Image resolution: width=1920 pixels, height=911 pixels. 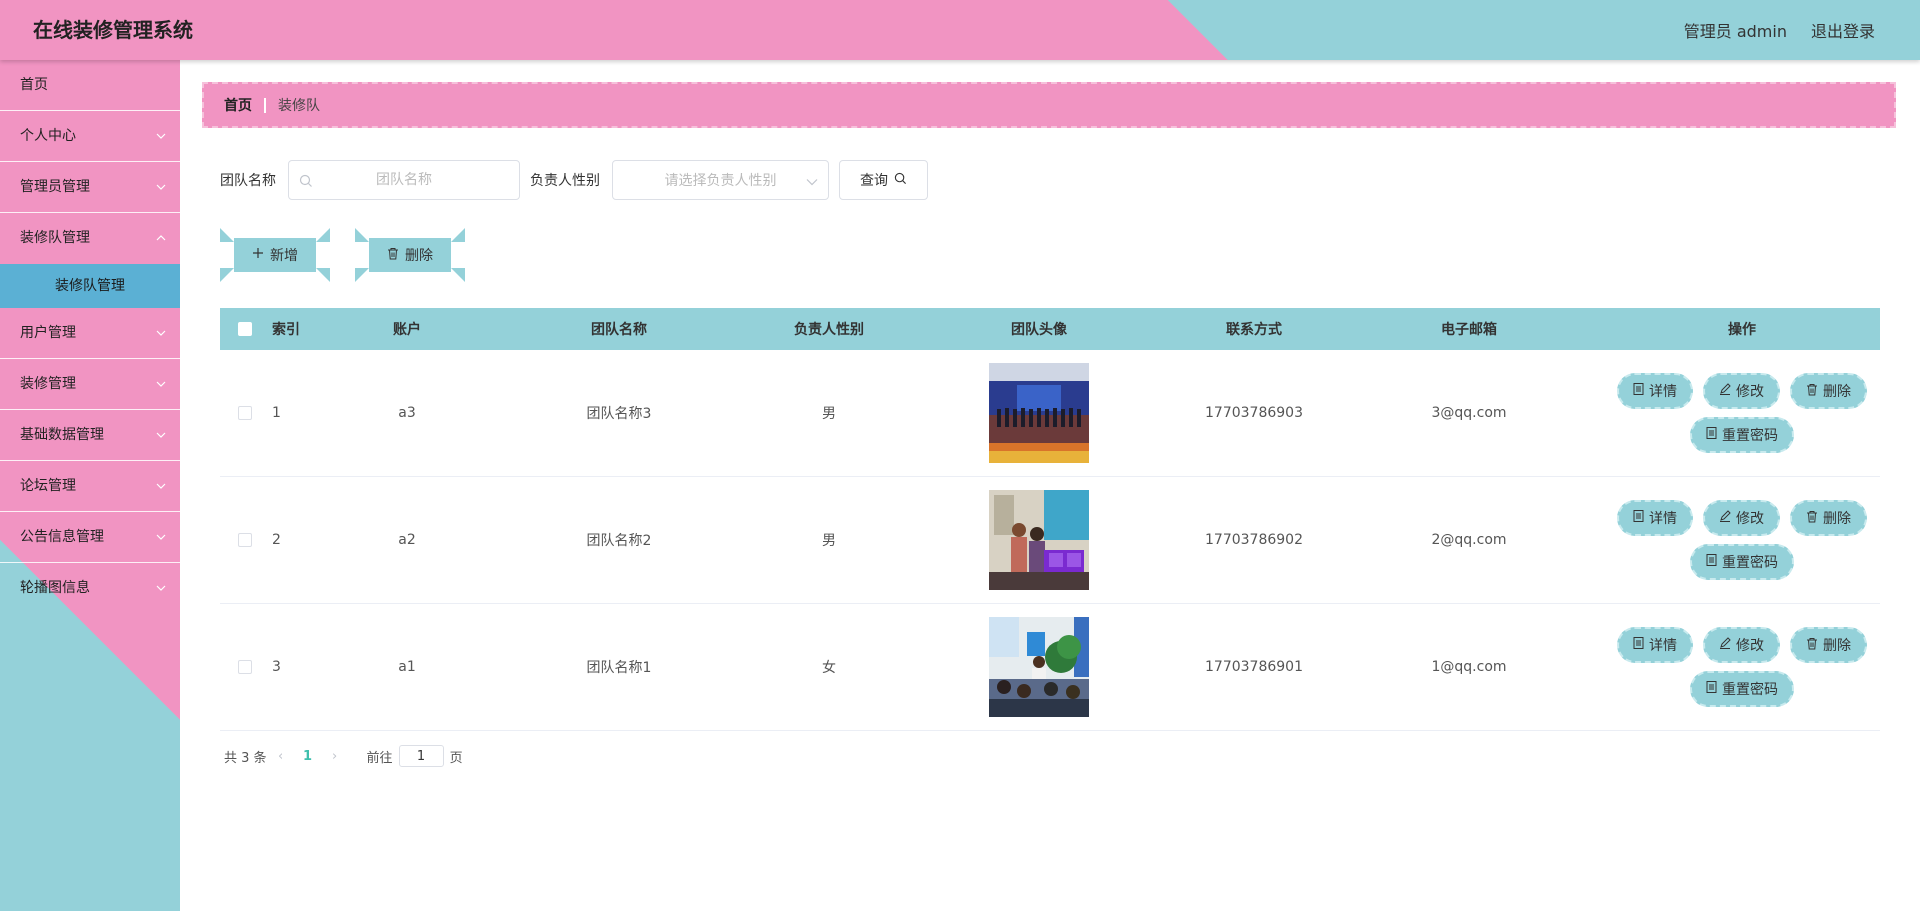 What do you see at coordinates (1254, 540) in the screenshot?
I see `cell-phone: 17703786902` at bounding box center [1254, 540].